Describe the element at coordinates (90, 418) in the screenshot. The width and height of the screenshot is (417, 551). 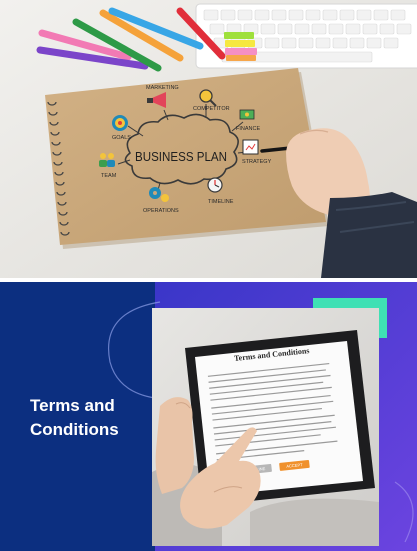
I see `banner-title: Terms and Conditions` at that location.